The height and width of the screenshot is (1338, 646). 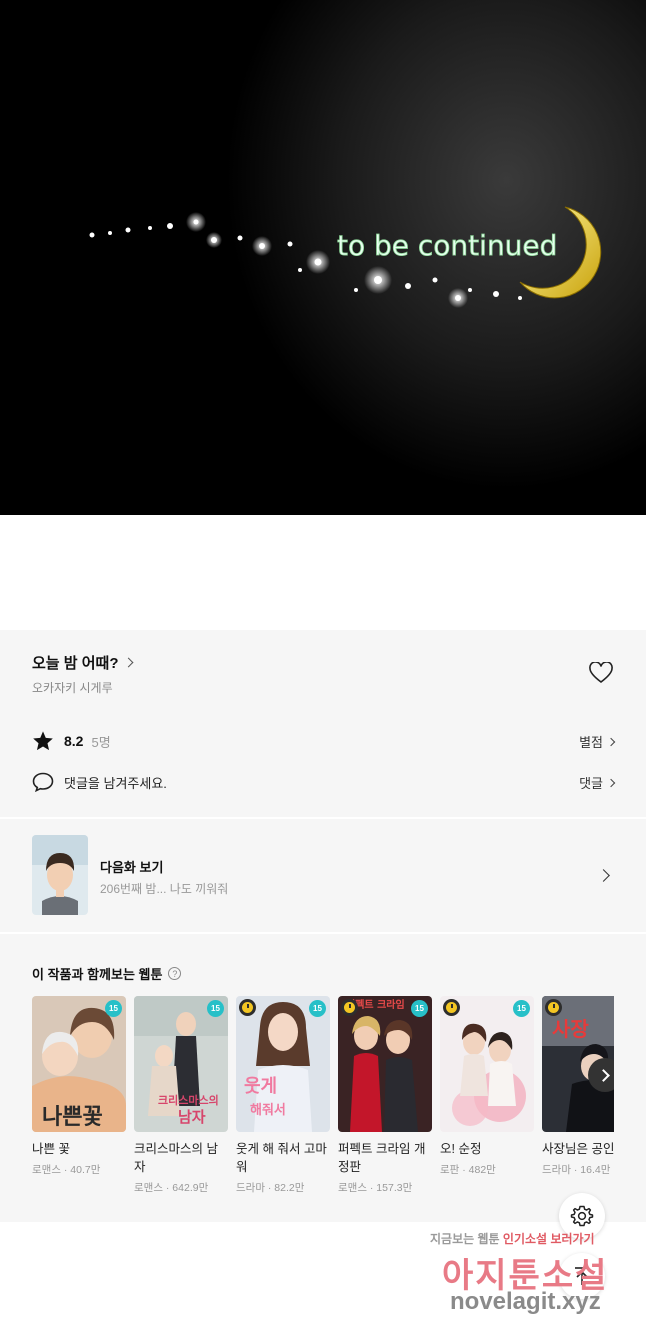 I want to click on help-icon: ?, so click(x=175, y=973).